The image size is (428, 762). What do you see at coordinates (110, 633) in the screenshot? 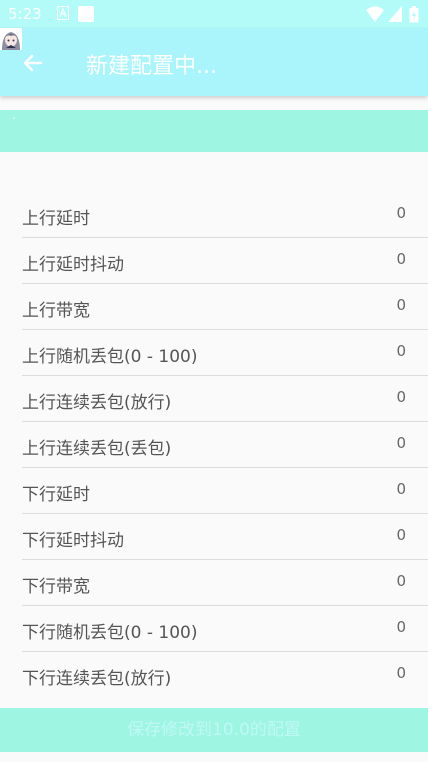
I see `setting-label: 下行随机丢包(0 - 100)` at bounding box center [110, 633].